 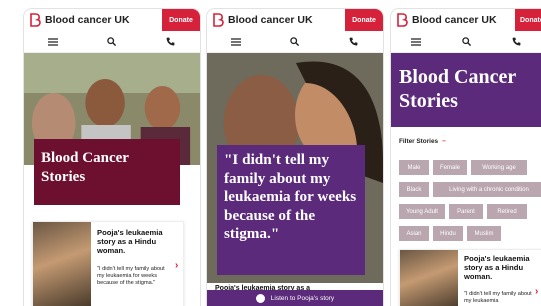 I want to click on hero-title: Blood Cancer Stories, so click(x=85, y=167).